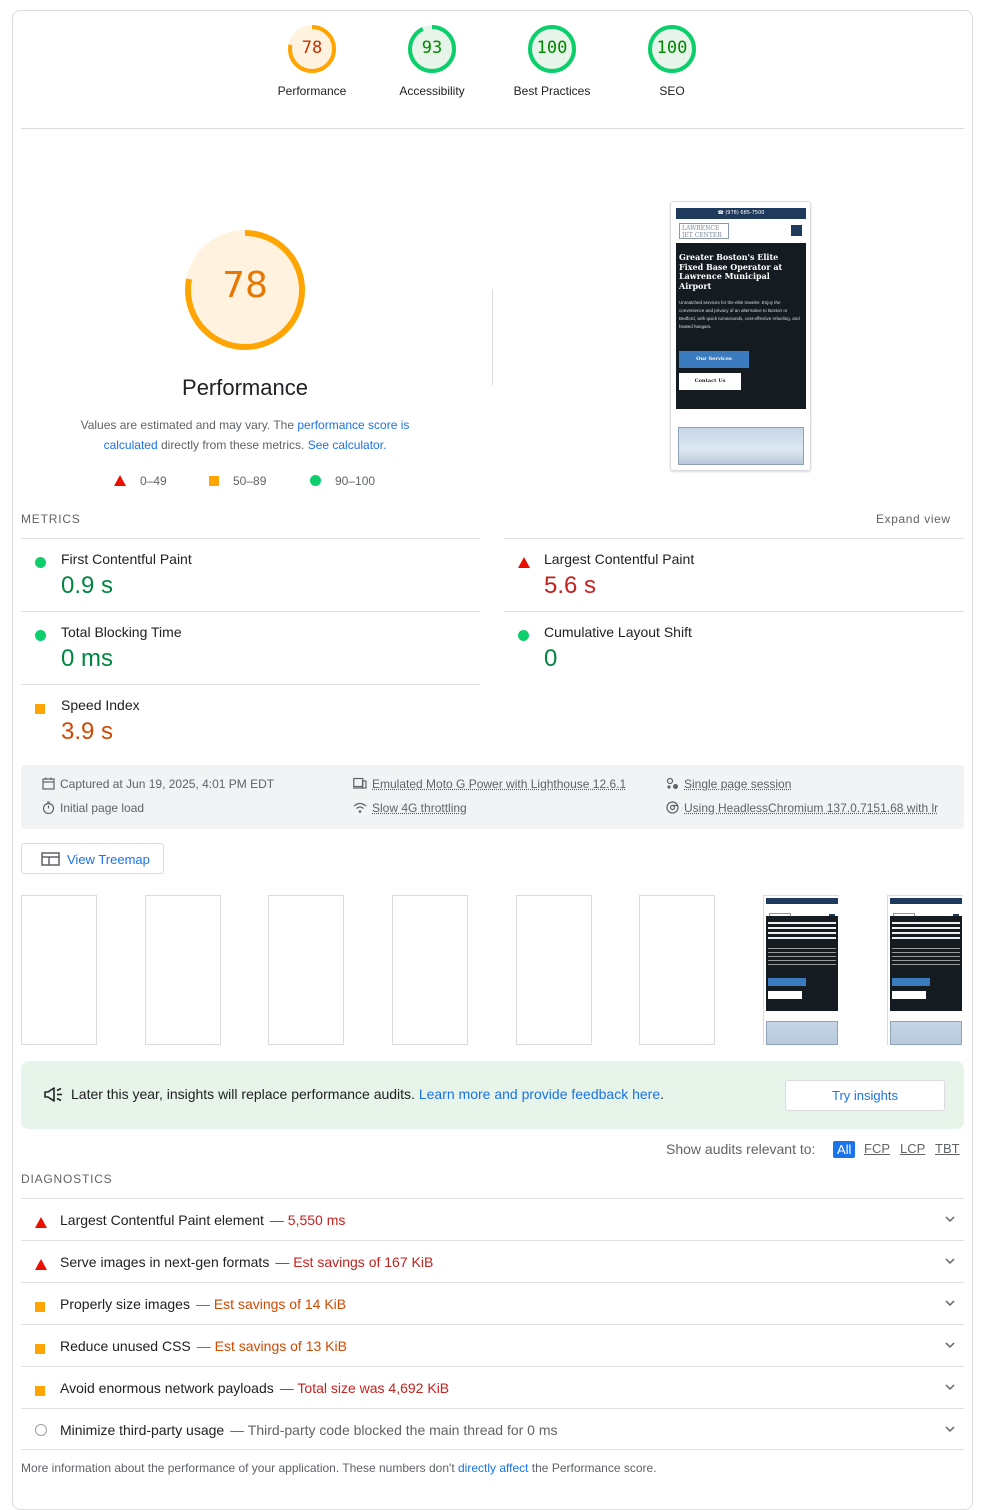 The height and width of the screenshot is (1510, 985). Describe the element at coordinates (672, 61) in the screenshot. I see `gauge-seo: 100 SEO` at that location.